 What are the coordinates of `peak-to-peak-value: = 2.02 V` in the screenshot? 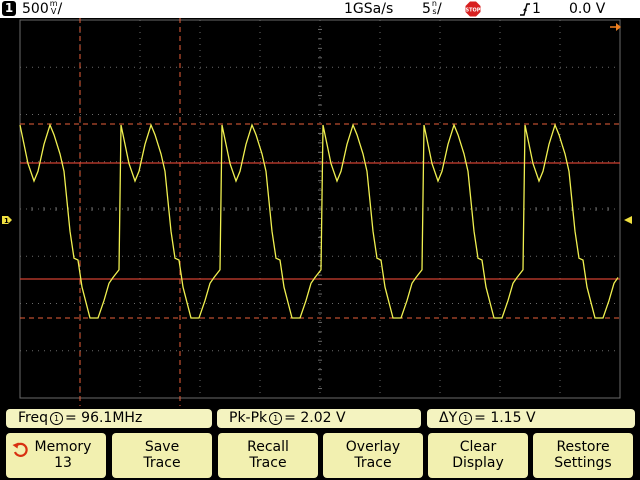 It's located at (315, 418).